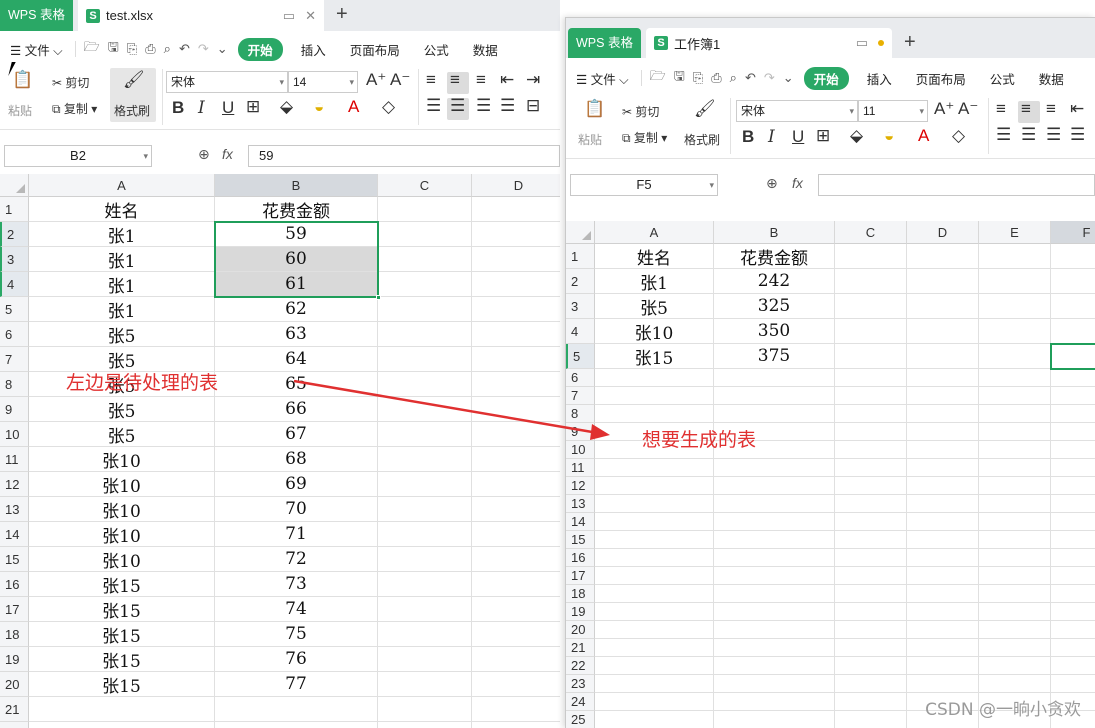 This screenshot has height=728, width=1095. I want to click on cell-e17, so click(1015, 576).